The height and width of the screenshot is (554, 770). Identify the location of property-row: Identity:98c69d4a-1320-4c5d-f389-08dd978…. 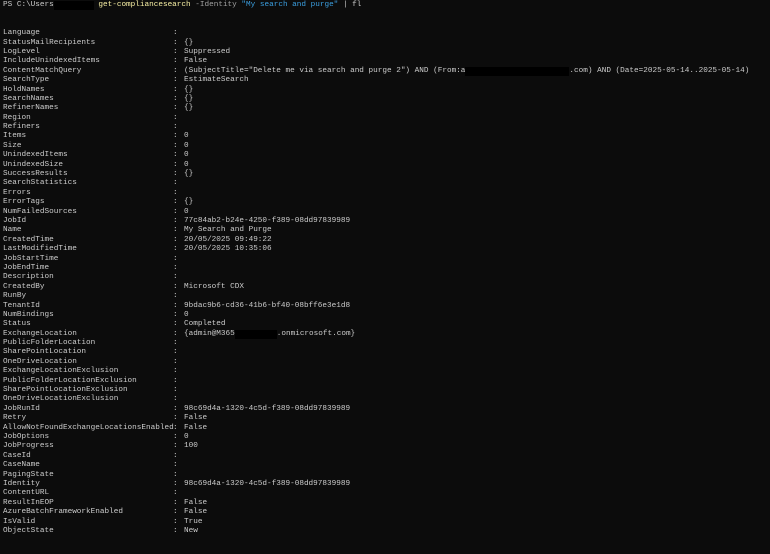
(386, 484).